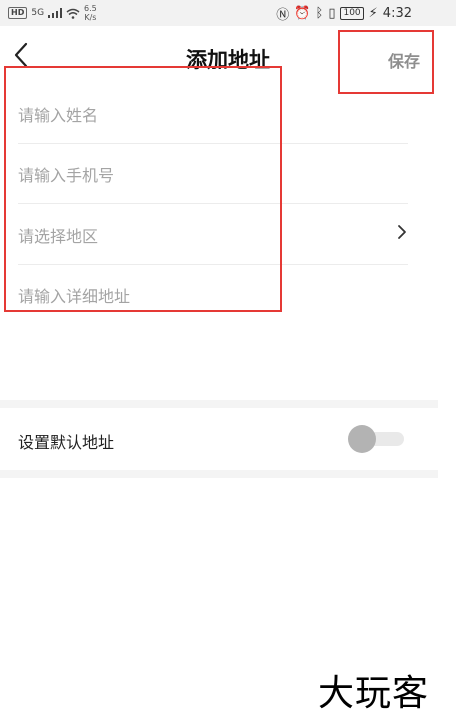 The width and height of the screenshot is (456, 717). Describe the element at coordinates (374, 693) in the screenshot. I see `watermark-logo: 大玩客` at that location.